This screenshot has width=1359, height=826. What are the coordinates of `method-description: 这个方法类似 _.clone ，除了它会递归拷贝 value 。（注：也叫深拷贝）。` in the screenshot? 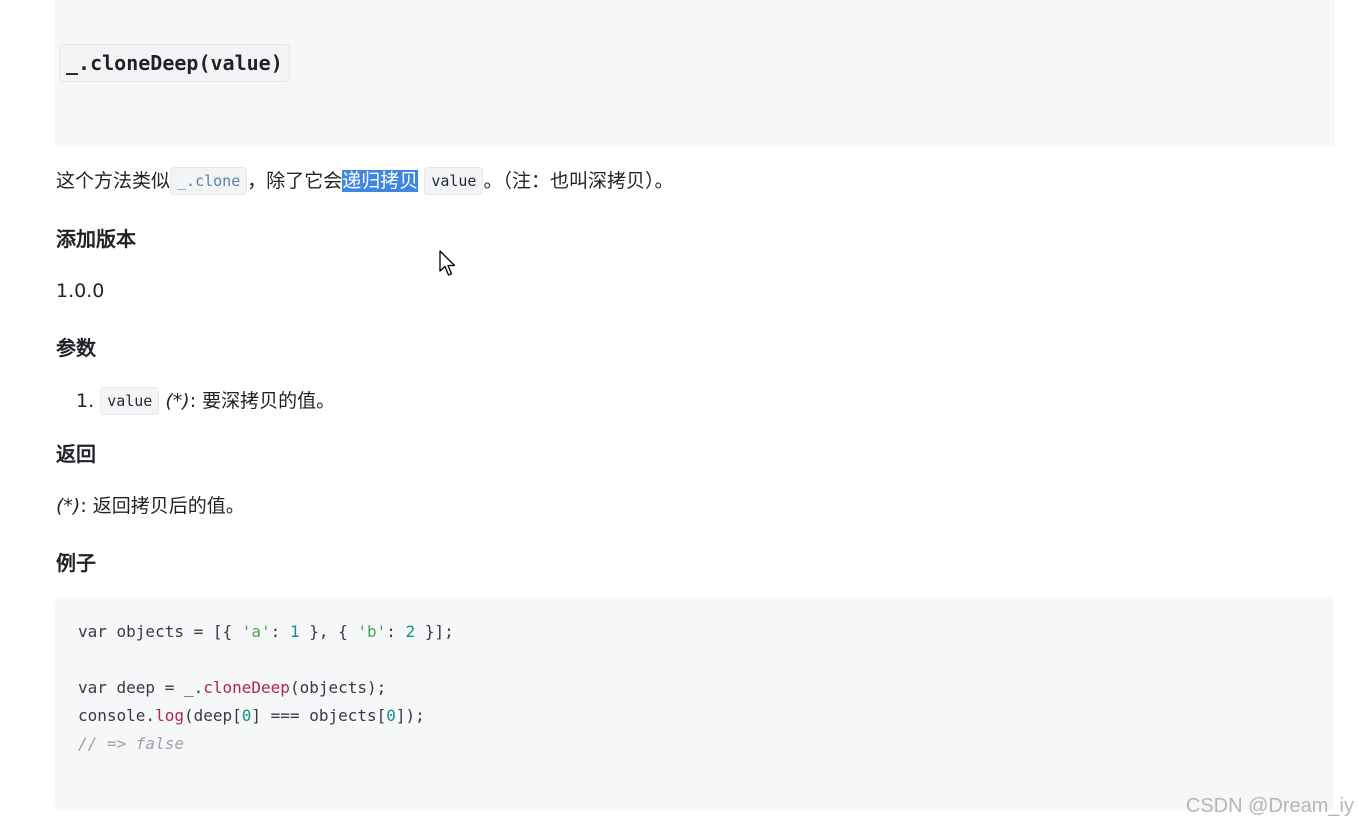 It's located at (364, 181).